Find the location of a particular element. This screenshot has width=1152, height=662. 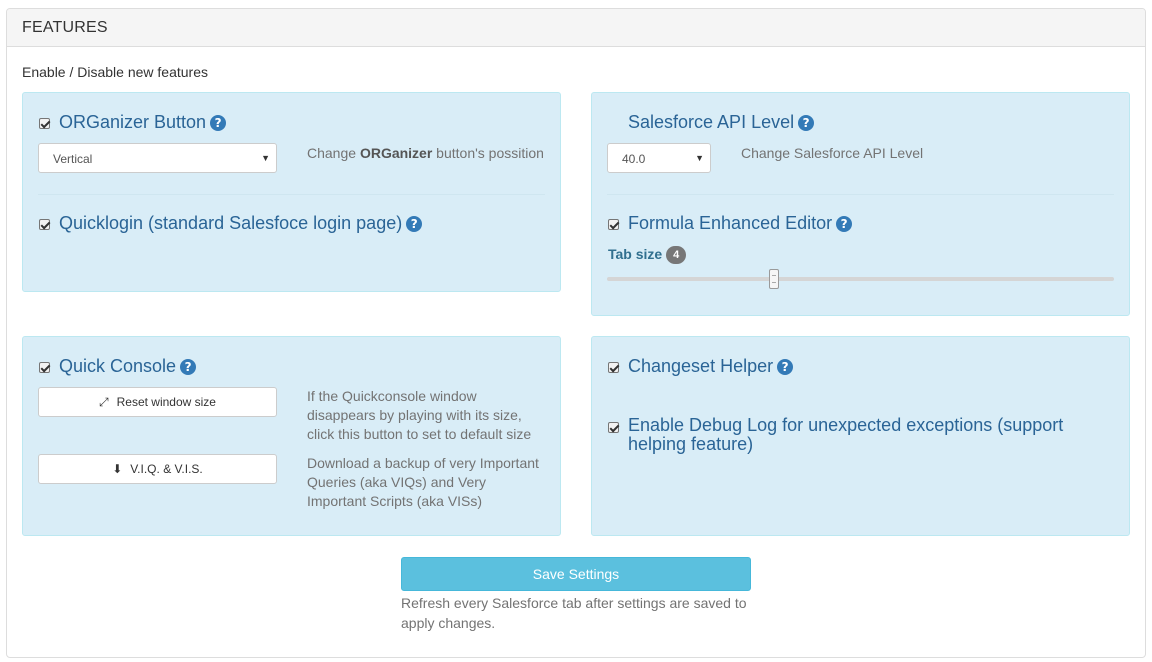

tab-size-slider-track is located at coordinates (860, 279).